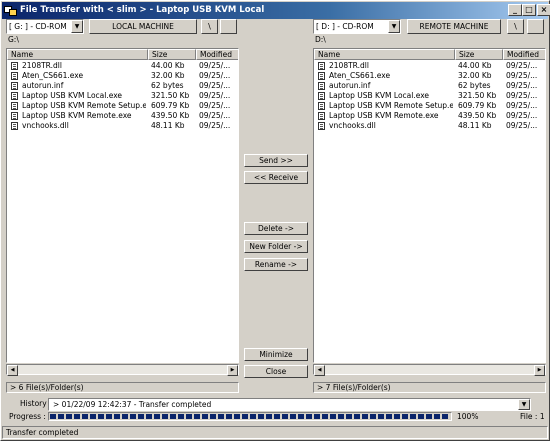 Image resolution: width=550 pixels, height=441 pixels. I want to click on remote-path: D:\, so click(429, 40).